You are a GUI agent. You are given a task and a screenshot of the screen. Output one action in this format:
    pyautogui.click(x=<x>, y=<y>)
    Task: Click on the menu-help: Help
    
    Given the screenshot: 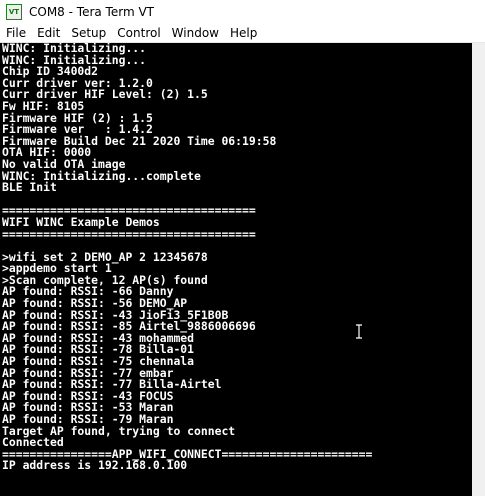 What is the action you would take?
    pyautogui.click(x=243, y=33)
    